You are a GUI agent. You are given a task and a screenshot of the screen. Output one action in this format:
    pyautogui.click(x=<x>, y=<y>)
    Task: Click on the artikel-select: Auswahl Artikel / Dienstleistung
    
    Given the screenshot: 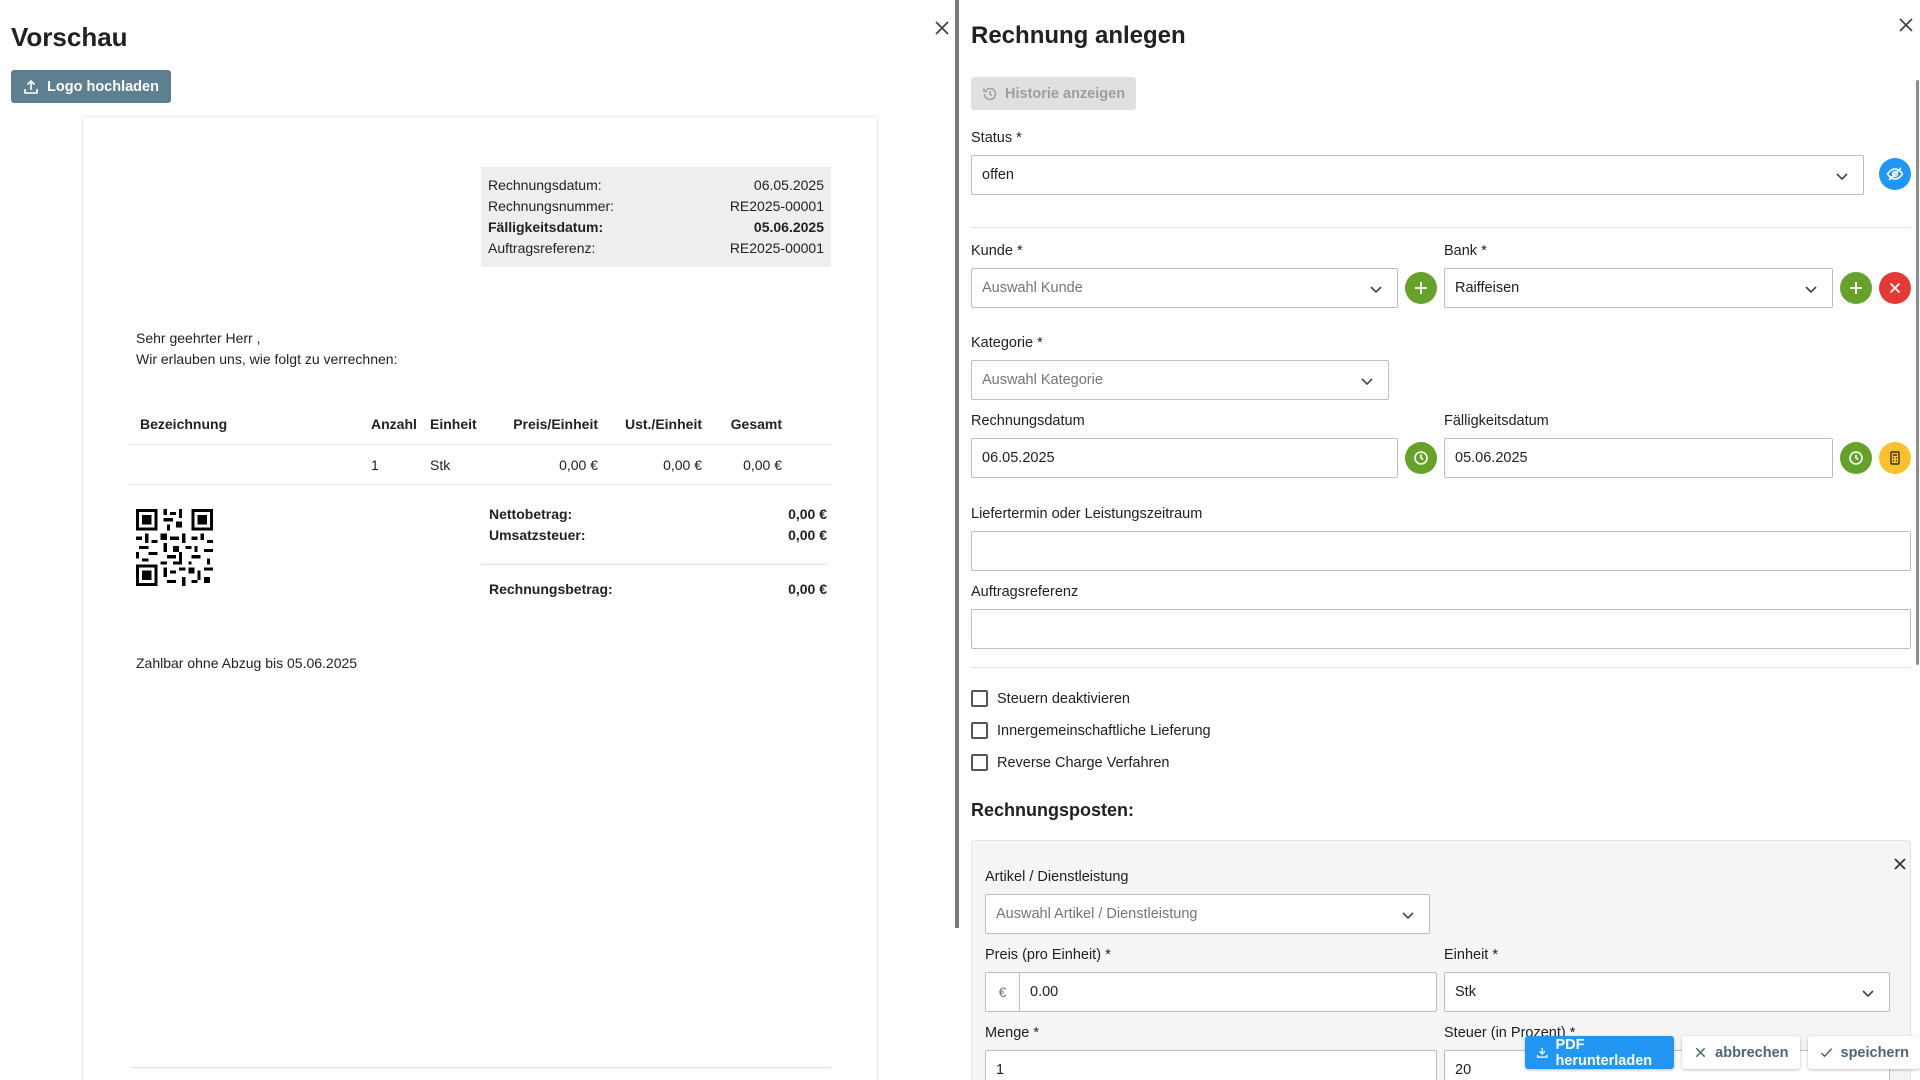 What is the action you would take?
    pyautogui.click(x=1207, y=914)
    